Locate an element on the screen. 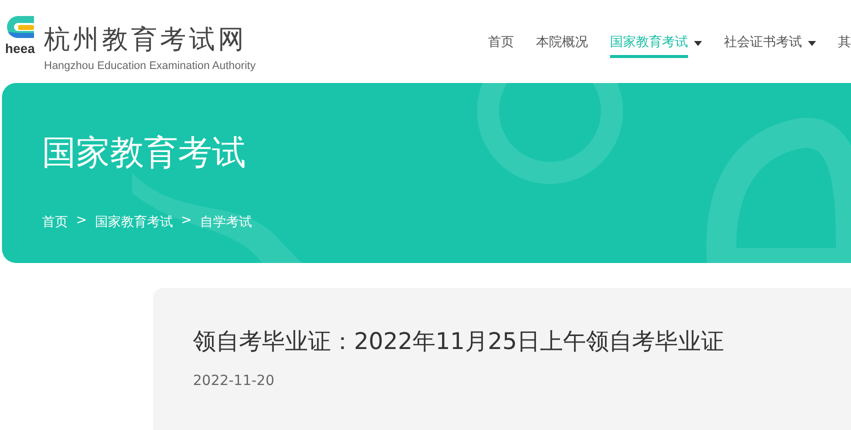 The height and width of the screenshot is (430, 851). nav-item: 本院概况 is located at coordinates (562, 43).